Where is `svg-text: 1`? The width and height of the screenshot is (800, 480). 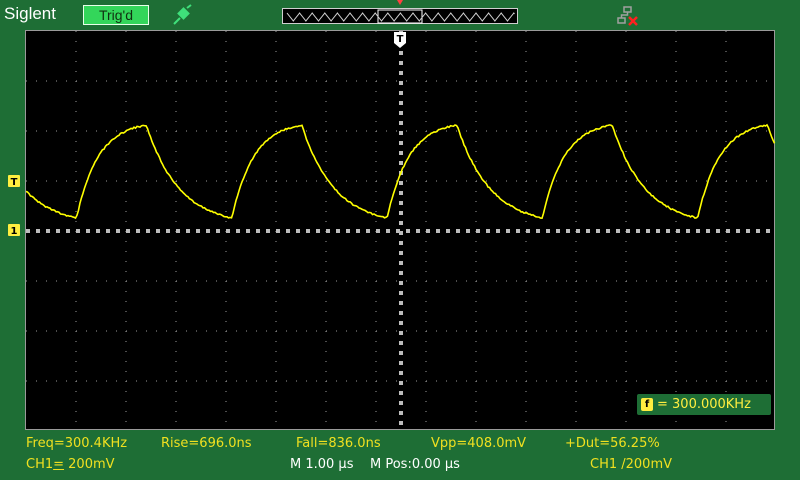 svg-text: 1 is located at coordinates (14, 231).